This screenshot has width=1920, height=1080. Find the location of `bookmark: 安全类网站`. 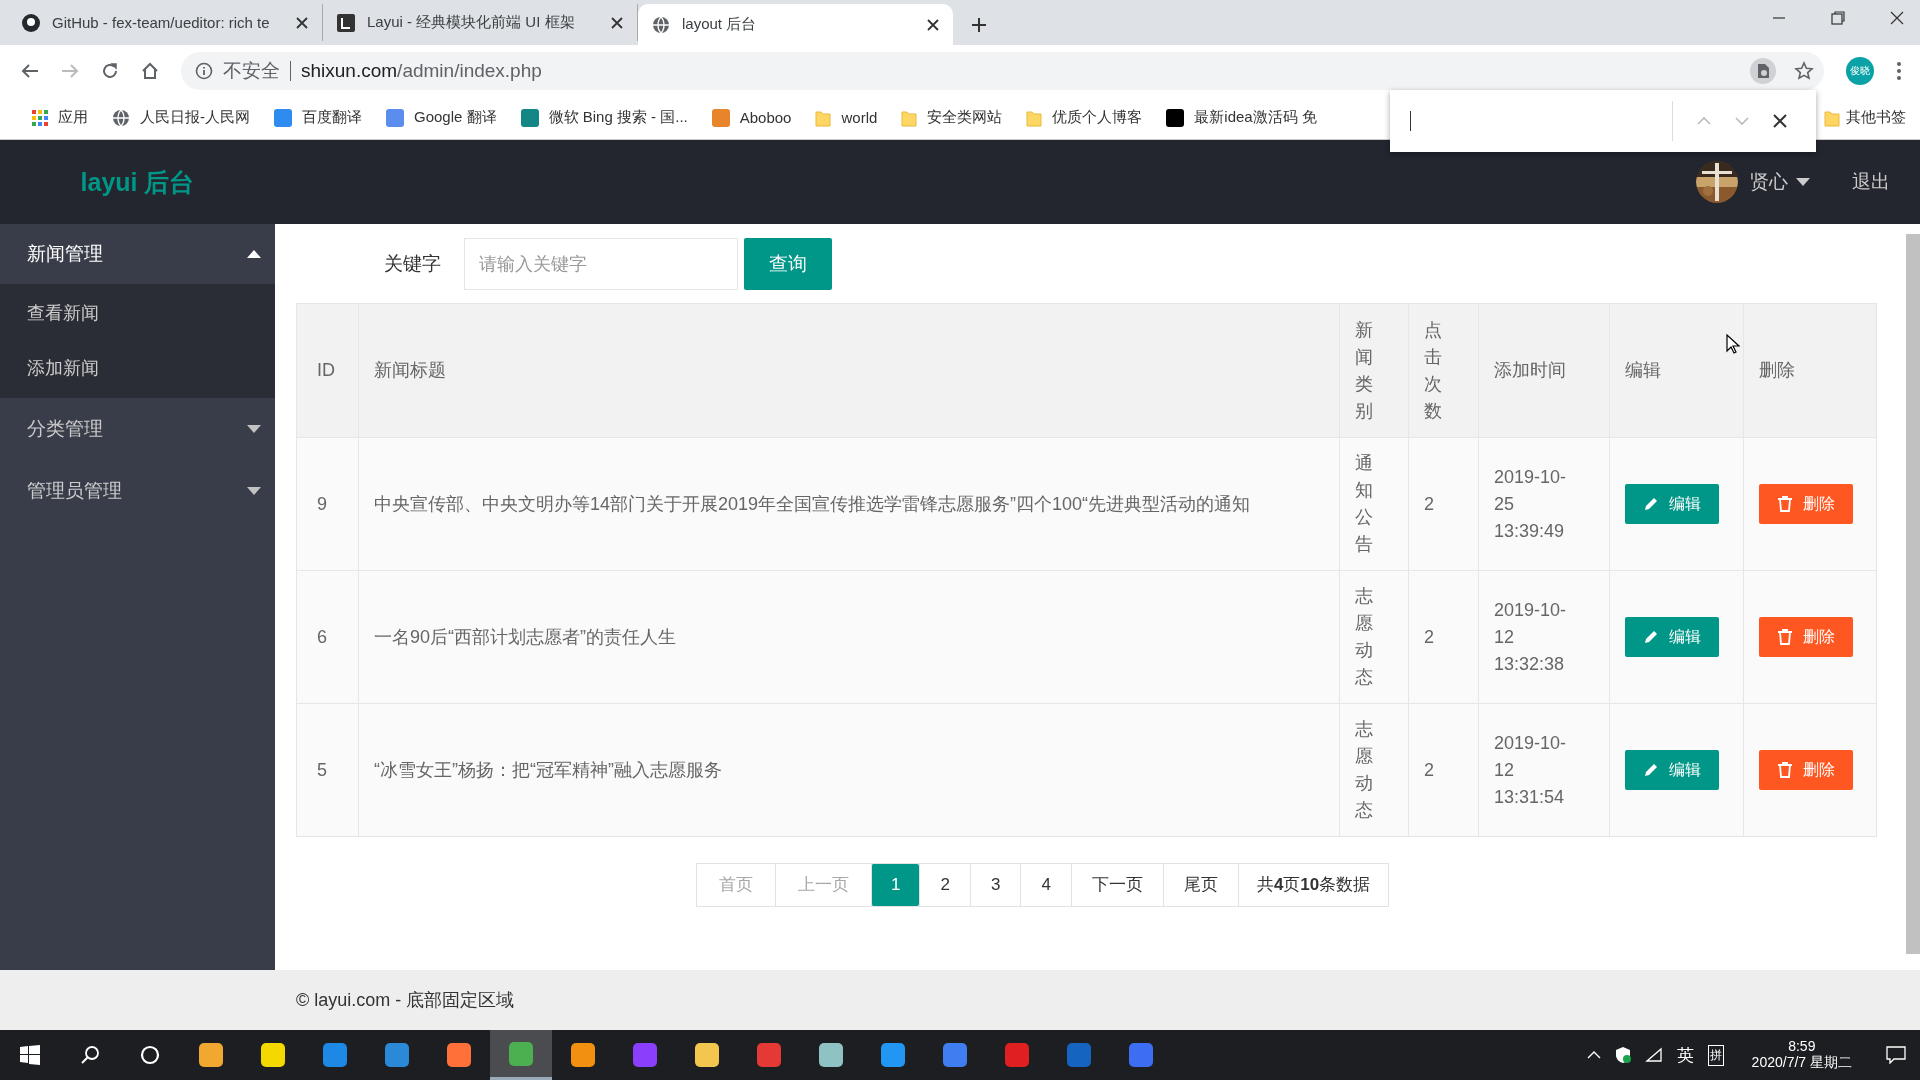

bookmark: 安全类网站 is located at coordinates (952, 117).